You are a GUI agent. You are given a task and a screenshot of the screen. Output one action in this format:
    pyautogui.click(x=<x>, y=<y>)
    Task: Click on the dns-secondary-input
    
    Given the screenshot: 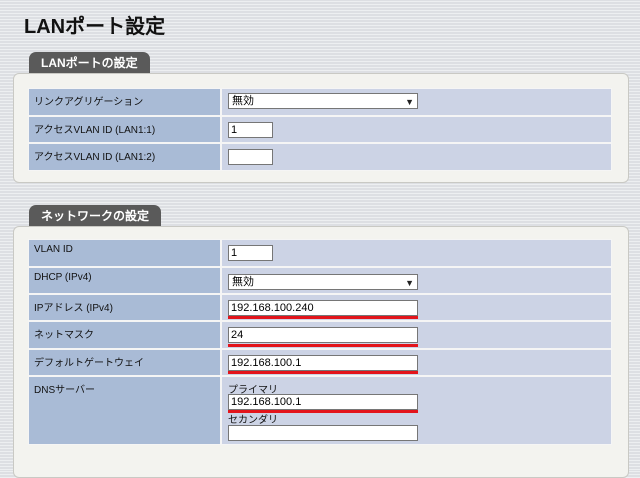 What is the action you would take?
    pyautogui.click(x=323, y=433)
    